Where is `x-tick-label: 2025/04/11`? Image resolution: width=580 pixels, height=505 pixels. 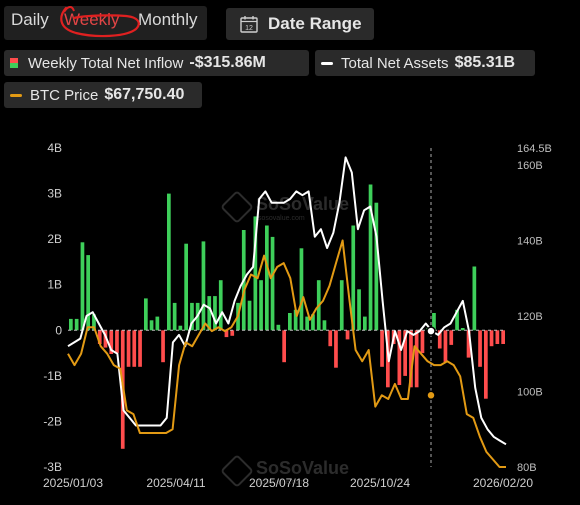
x-tick-label: 2025/04/11 is located at coordinates (175, 483).